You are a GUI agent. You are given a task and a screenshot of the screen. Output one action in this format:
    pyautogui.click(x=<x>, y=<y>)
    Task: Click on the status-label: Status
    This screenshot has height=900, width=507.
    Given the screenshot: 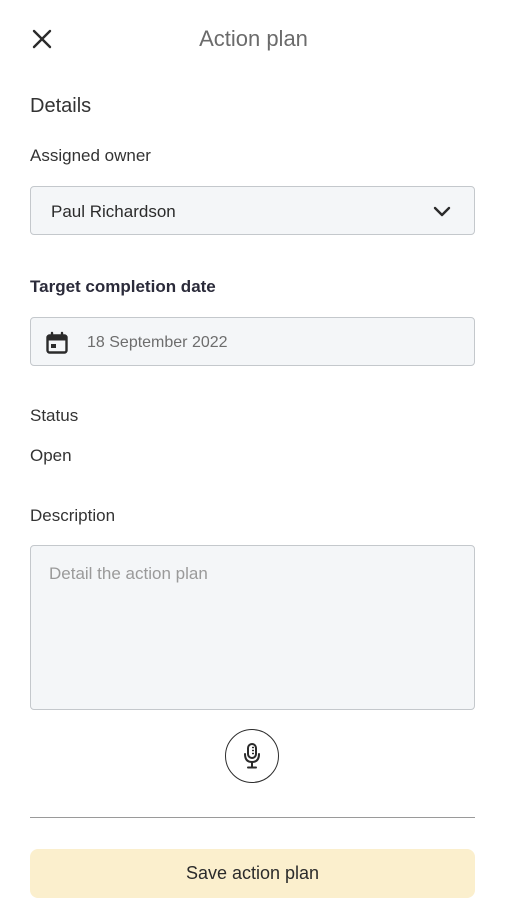 What is the action you would take?
    pyautogui.click(x=54, y=415)
    